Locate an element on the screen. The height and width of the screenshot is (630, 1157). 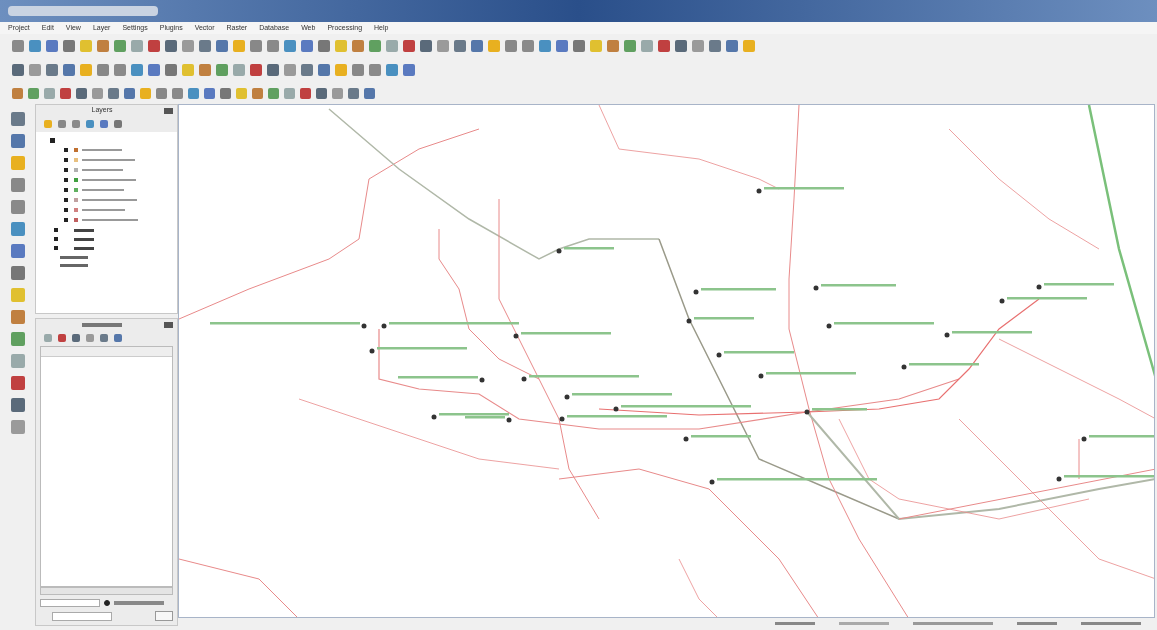
option-block is located at coordinates (139, 603).